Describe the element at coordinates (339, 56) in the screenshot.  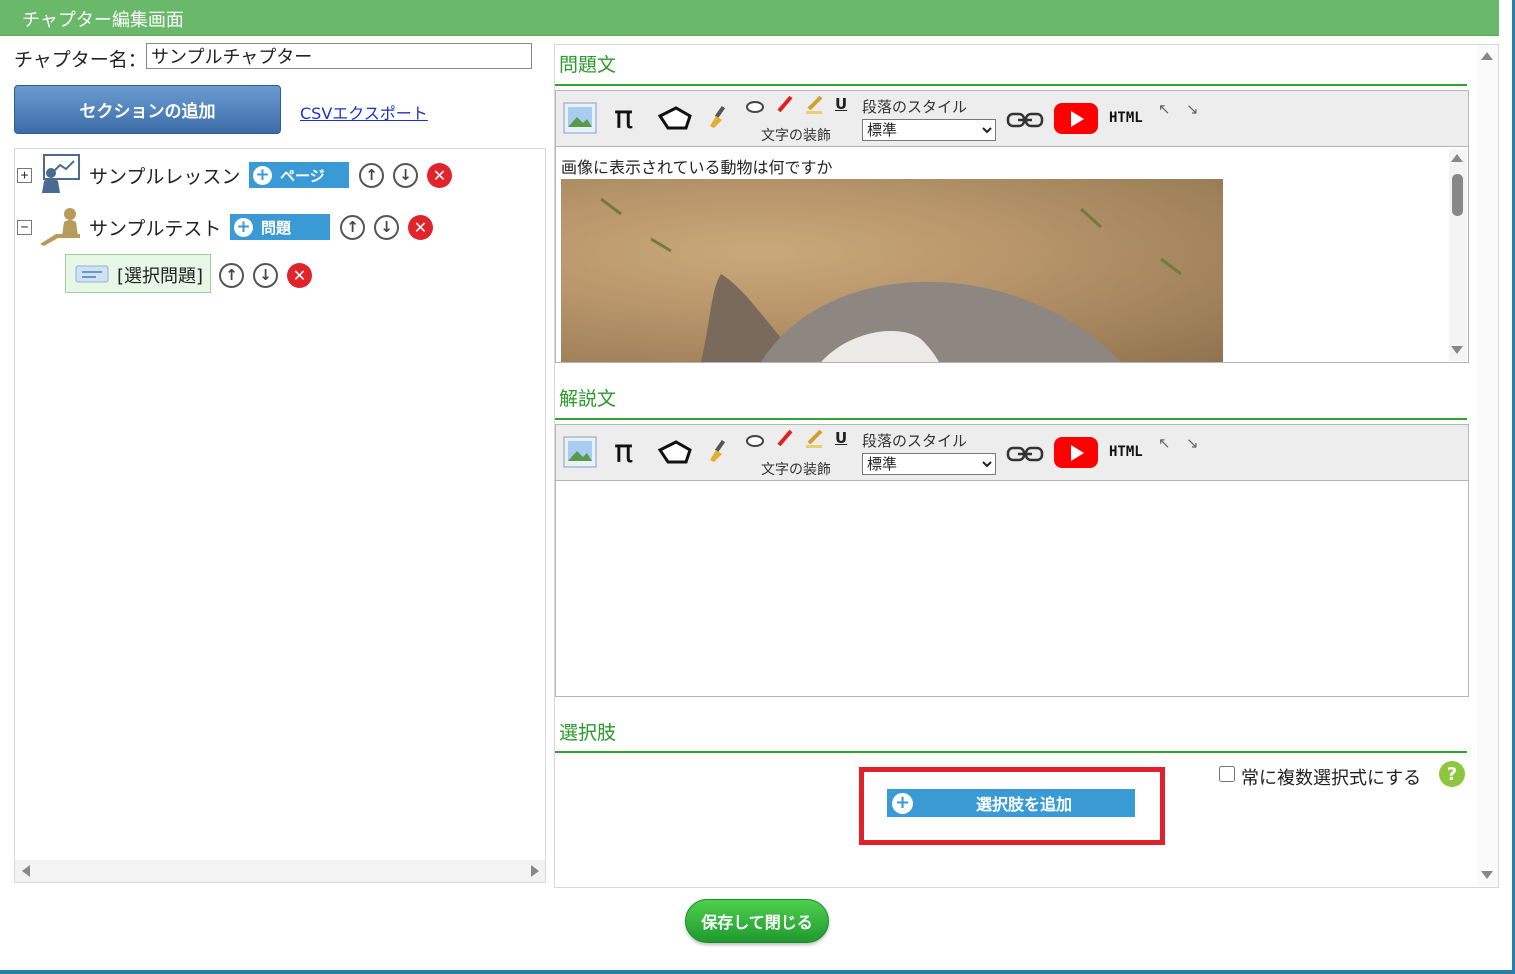
I see `chapter-name-input` at that location.